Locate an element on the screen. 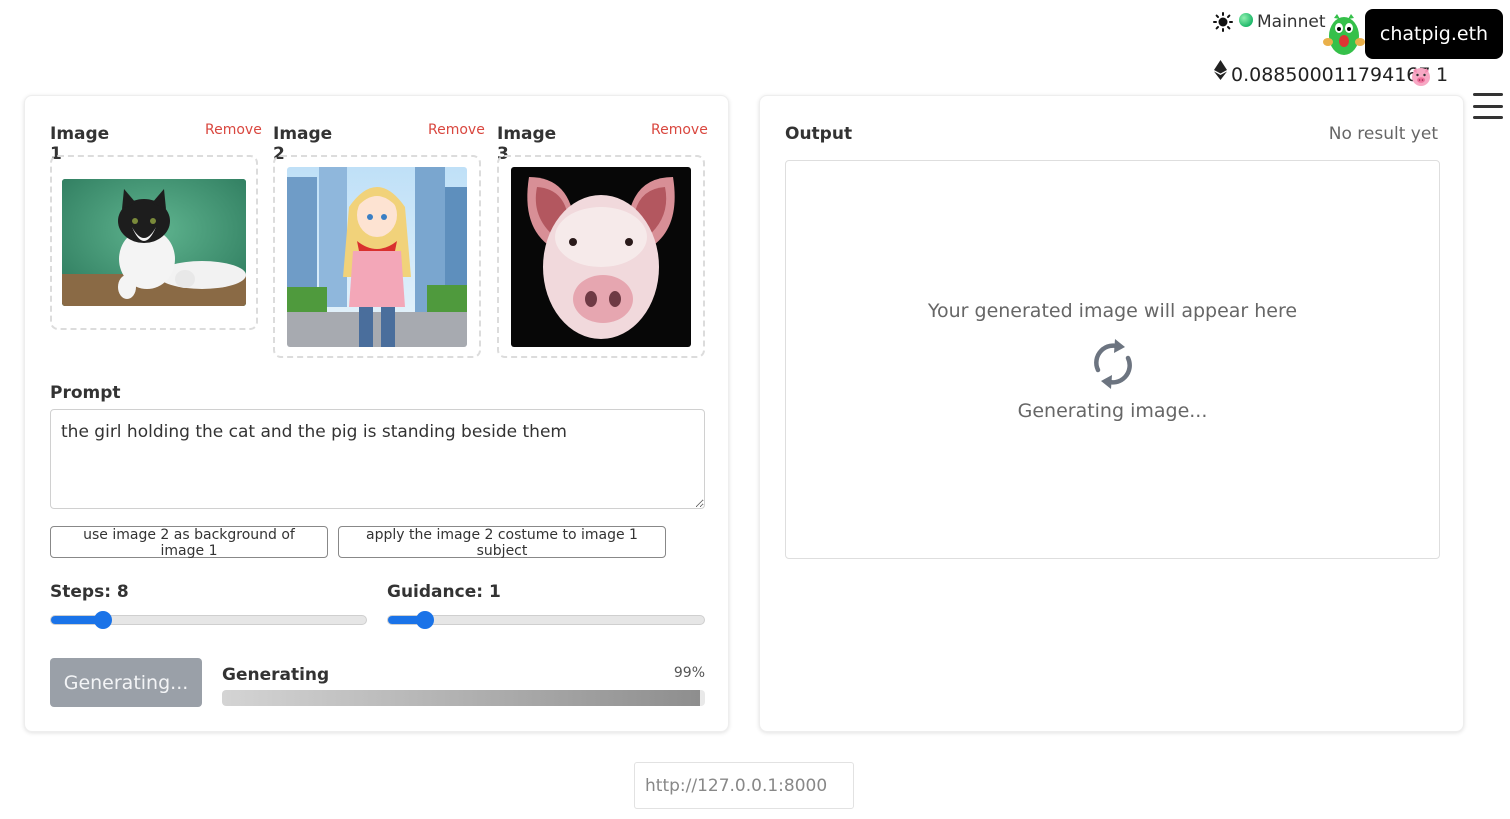 This screenshot has width=1510, height=819. eth-balance: 0.088500011794167 is located at coordinates (1331, 75).